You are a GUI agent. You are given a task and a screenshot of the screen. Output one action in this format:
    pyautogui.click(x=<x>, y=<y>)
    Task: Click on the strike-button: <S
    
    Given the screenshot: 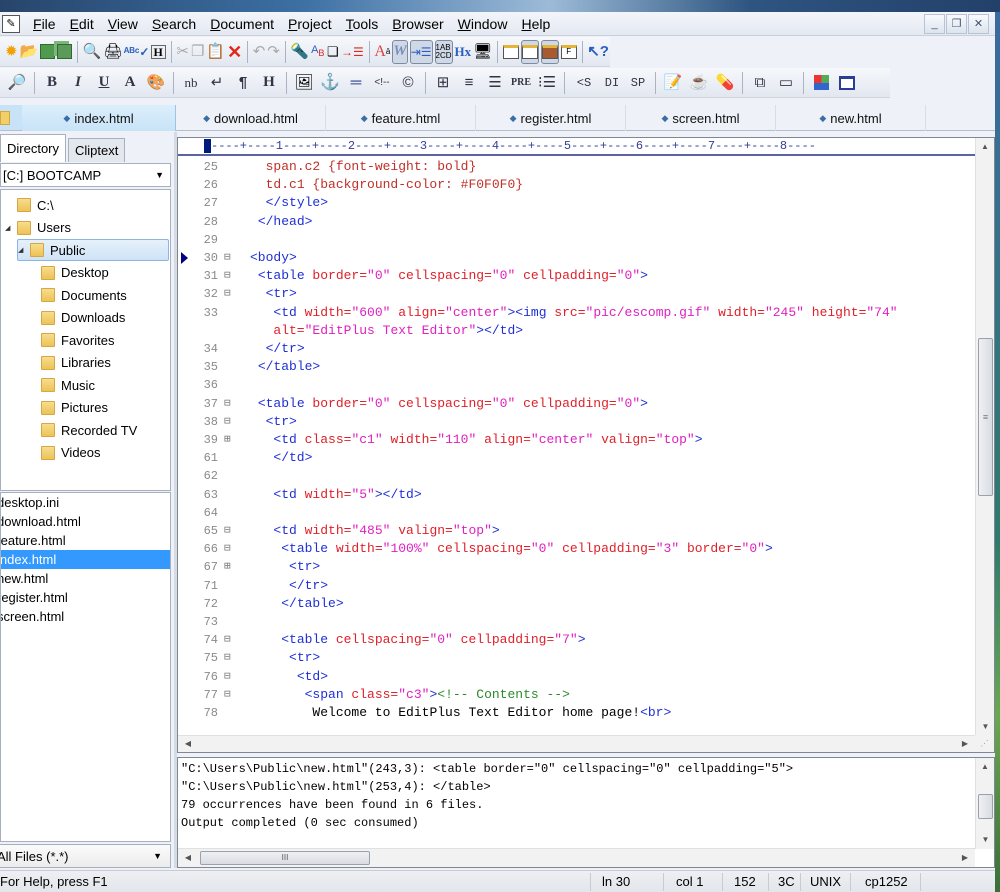 What is the action you would take?
    pyautogui.click(x=584, y=83)
    